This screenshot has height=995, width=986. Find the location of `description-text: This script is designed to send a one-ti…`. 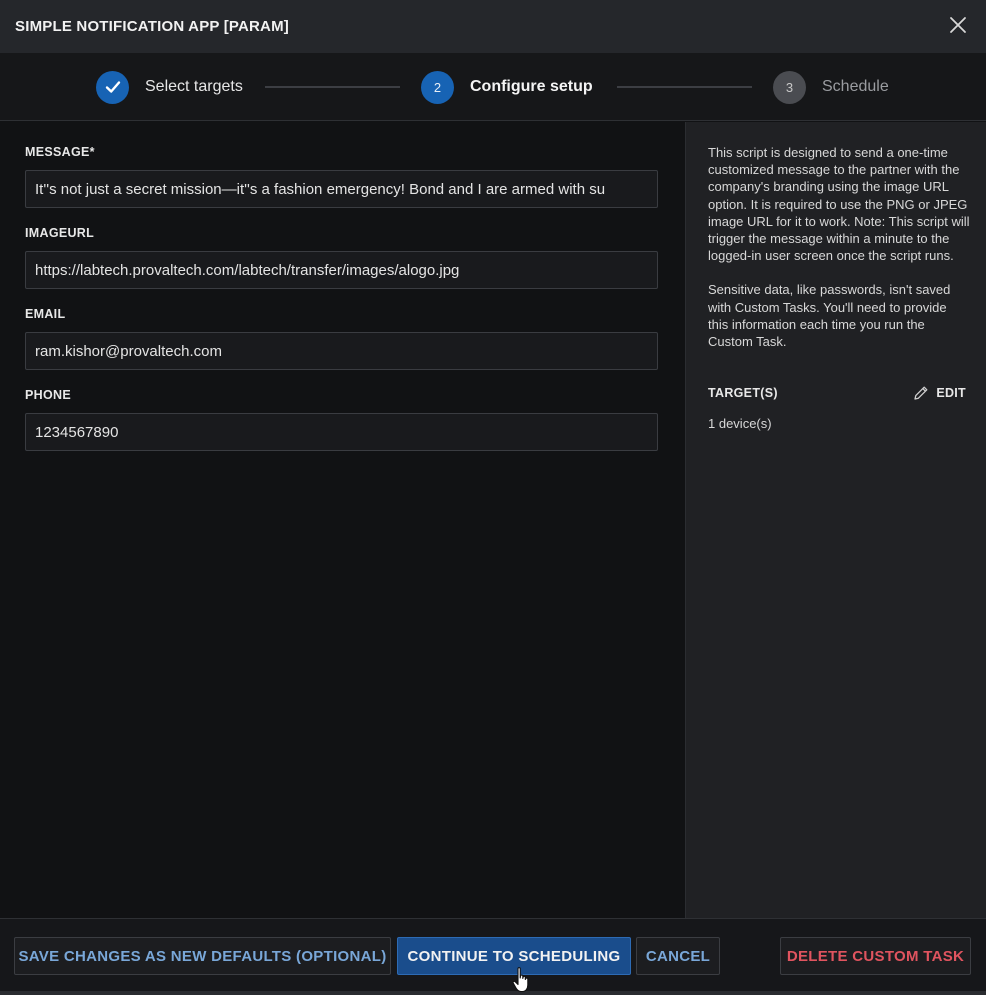

description-text: This script is designed to send a one-ti… is located at coordinates (839, 204).